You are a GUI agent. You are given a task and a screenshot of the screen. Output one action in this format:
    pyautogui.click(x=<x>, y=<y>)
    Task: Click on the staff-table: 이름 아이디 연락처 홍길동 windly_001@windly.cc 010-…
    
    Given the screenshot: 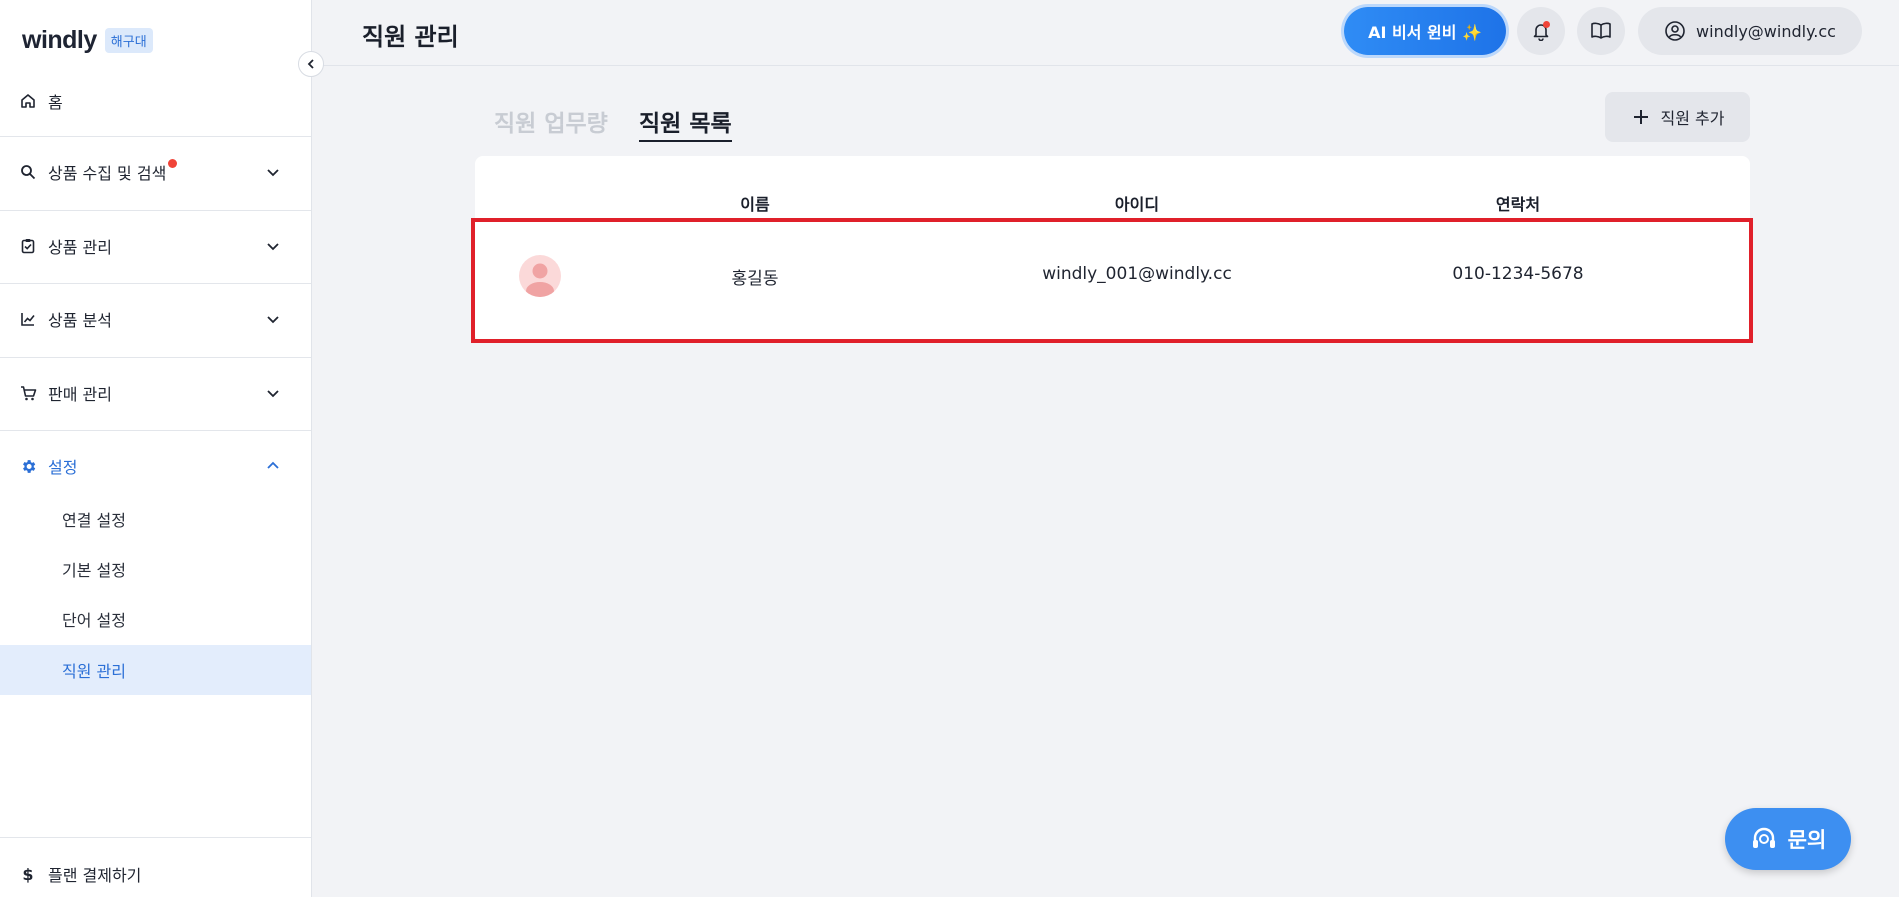 What is the action you would take?
    pyautogui.click(x=1112, y=249)
    